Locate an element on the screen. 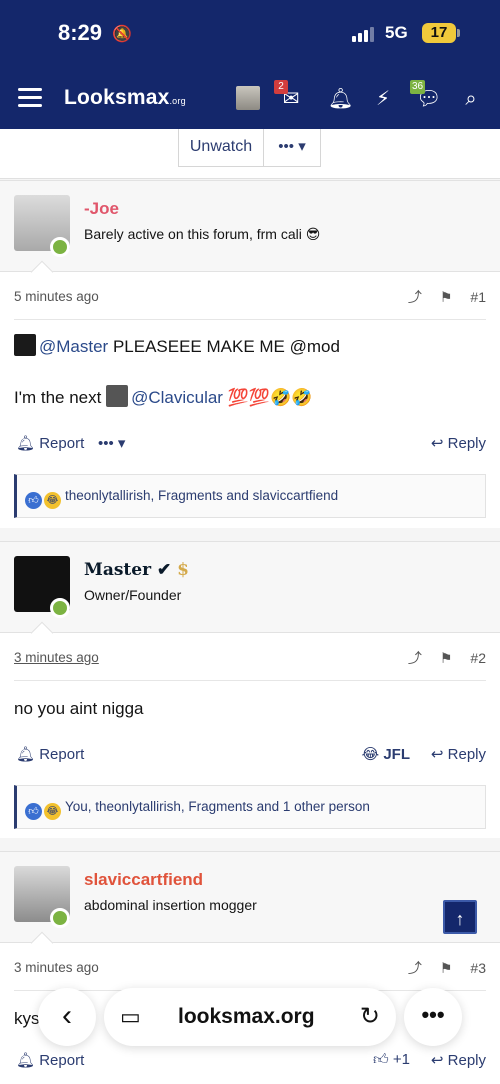 The height and width of the screenshot is (1084, 500). verified-icon: ✔ is located at coordinates (164, 570).